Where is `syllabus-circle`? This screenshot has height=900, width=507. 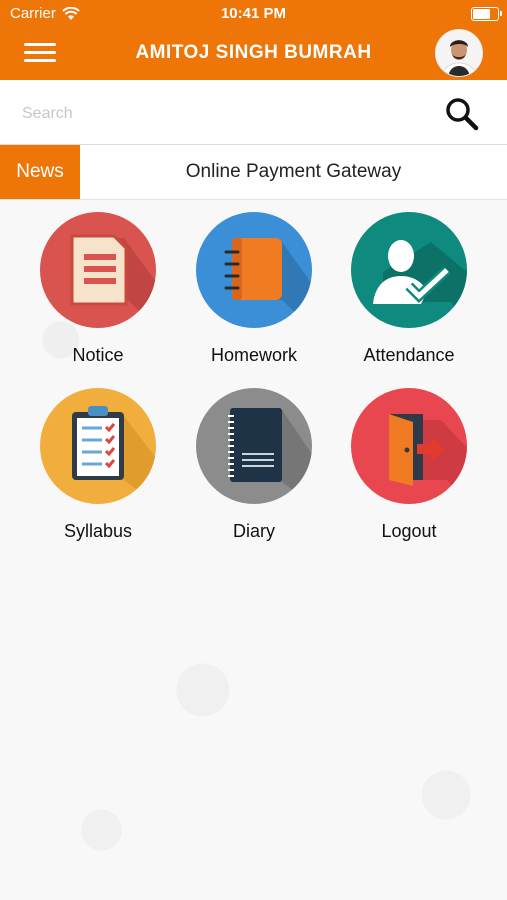 syllabus-circle is located at coordinates (98, 446).